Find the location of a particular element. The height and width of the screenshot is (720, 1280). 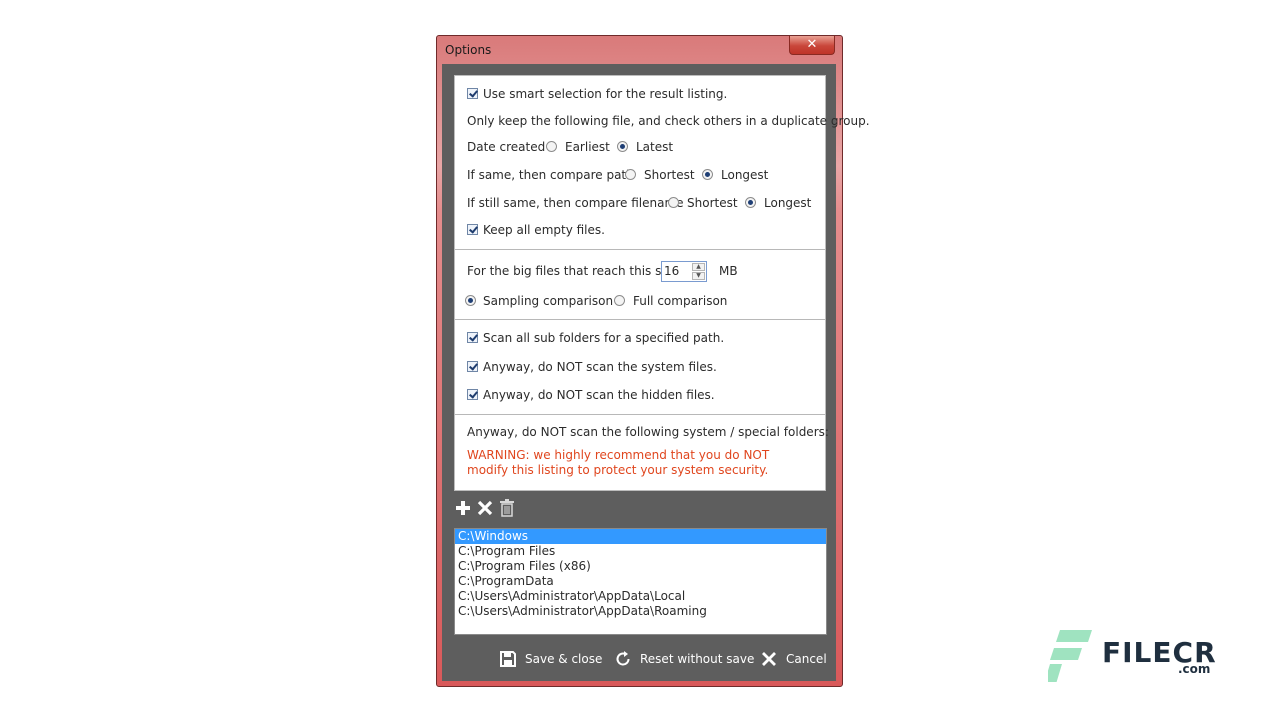

keep-empty-label: Keep all empty files. is located at coordinates (544, 230).